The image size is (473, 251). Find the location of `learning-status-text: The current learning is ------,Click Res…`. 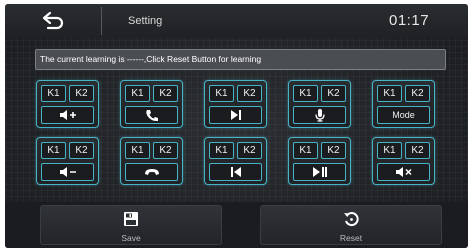

learning-status-text: The current learning is ------,Click Res… is located at coordinates (151, 59).